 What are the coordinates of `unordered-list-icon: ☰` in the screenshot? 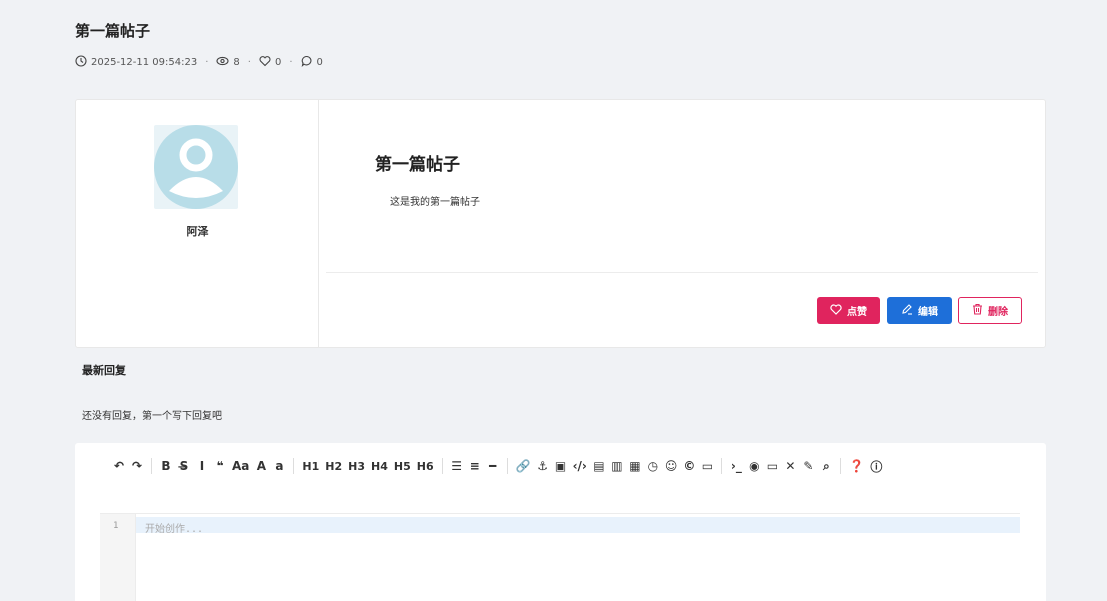 It's located at (457, 466).